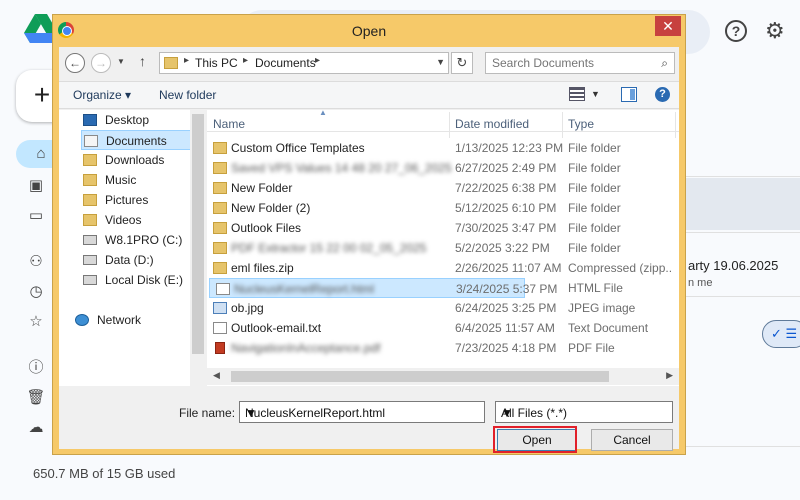 This screenshot has width=800, height=500. Describe the element at coordinates (700, 283) in the screenshot. I see `side-item-subtitle: n me` at that location.